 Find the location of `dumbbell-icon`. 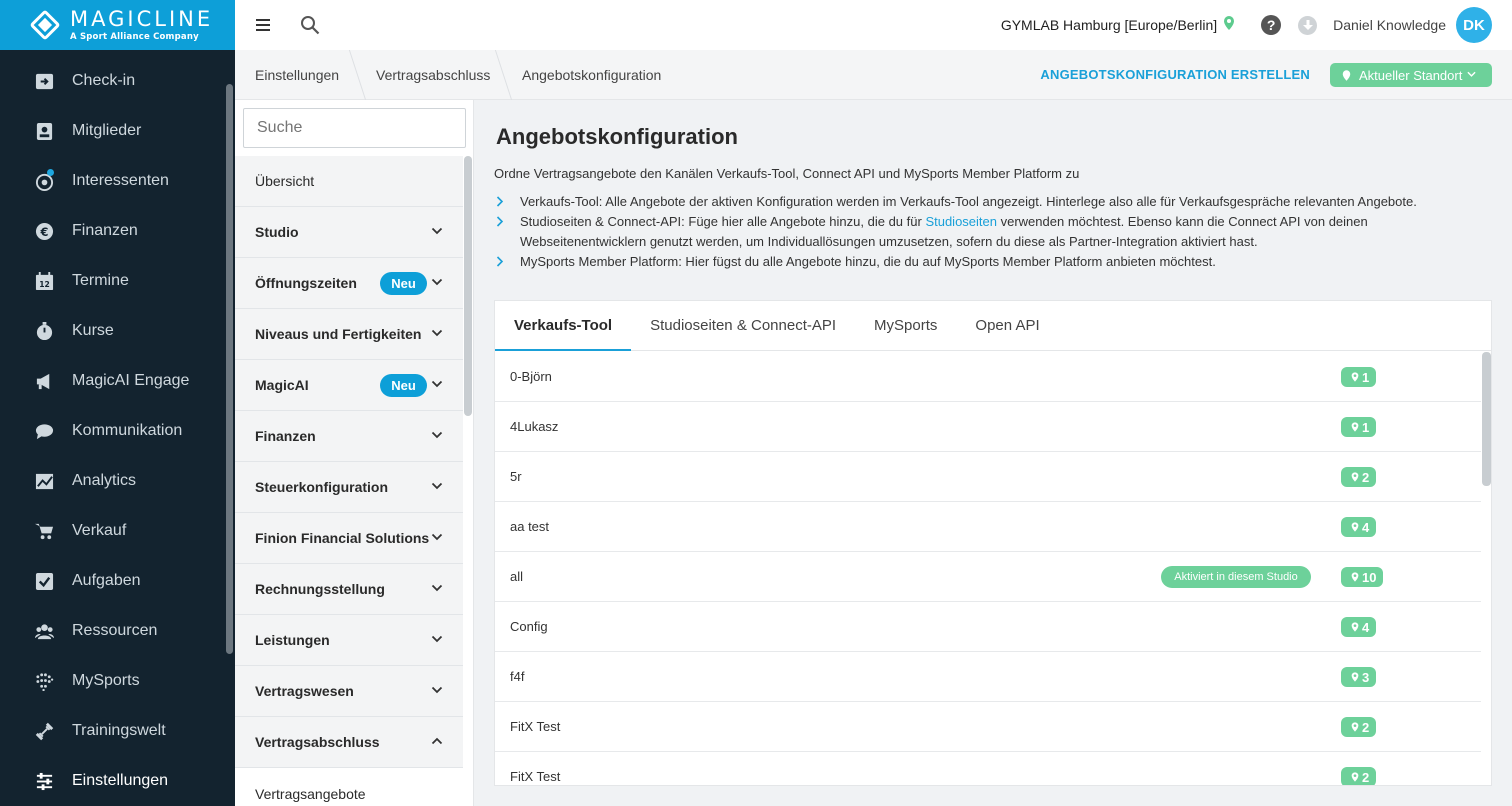

dumbbell-icon is located at coordinates (44, 731).